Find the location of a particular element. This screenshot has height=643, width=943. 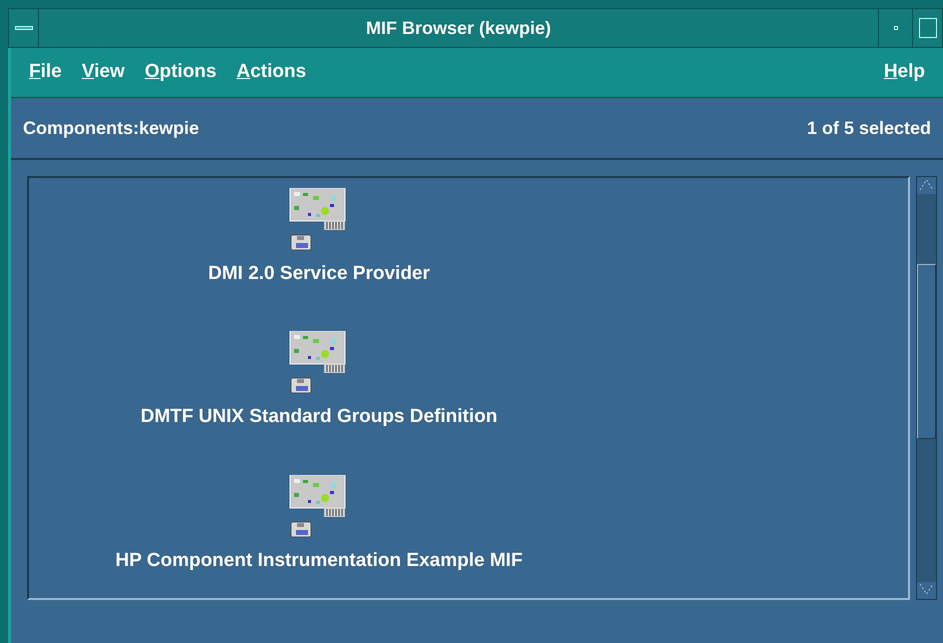

component-label: HP Component Instrumentation Example MIF is located at coordinates (319, 560).